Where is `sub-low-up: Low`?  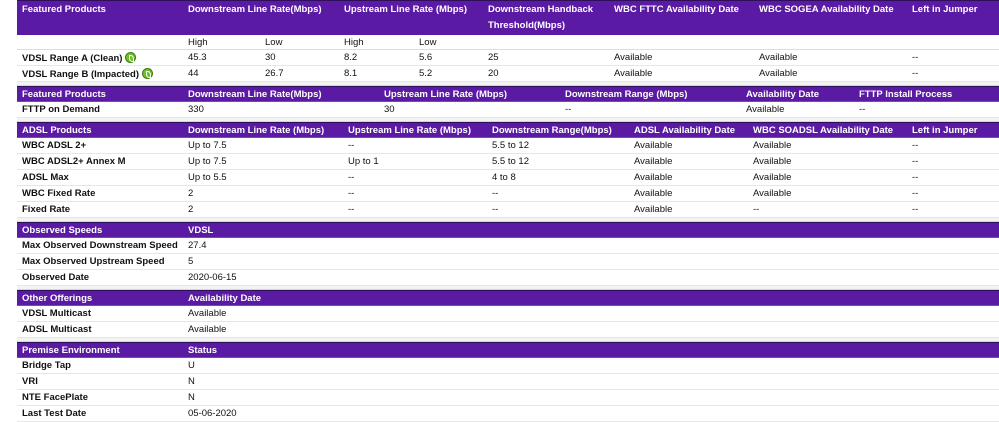 sub-low-up: Low is located at coordinates (428, 42).